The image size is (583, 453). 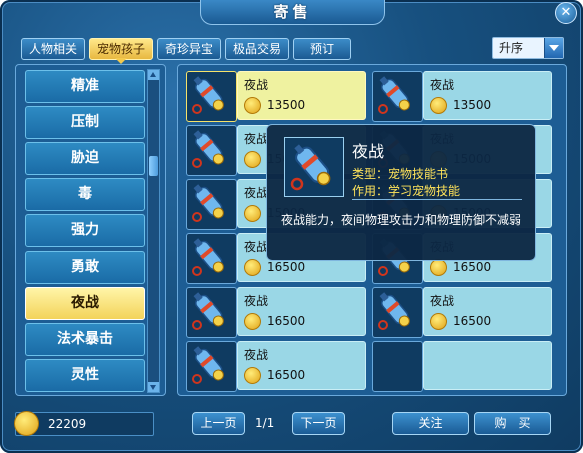 What do you see at coordinates (121, 49) in the screenshot?
I see `tab-pet-children: 宠物孩子` at bounding box center [121, 49].